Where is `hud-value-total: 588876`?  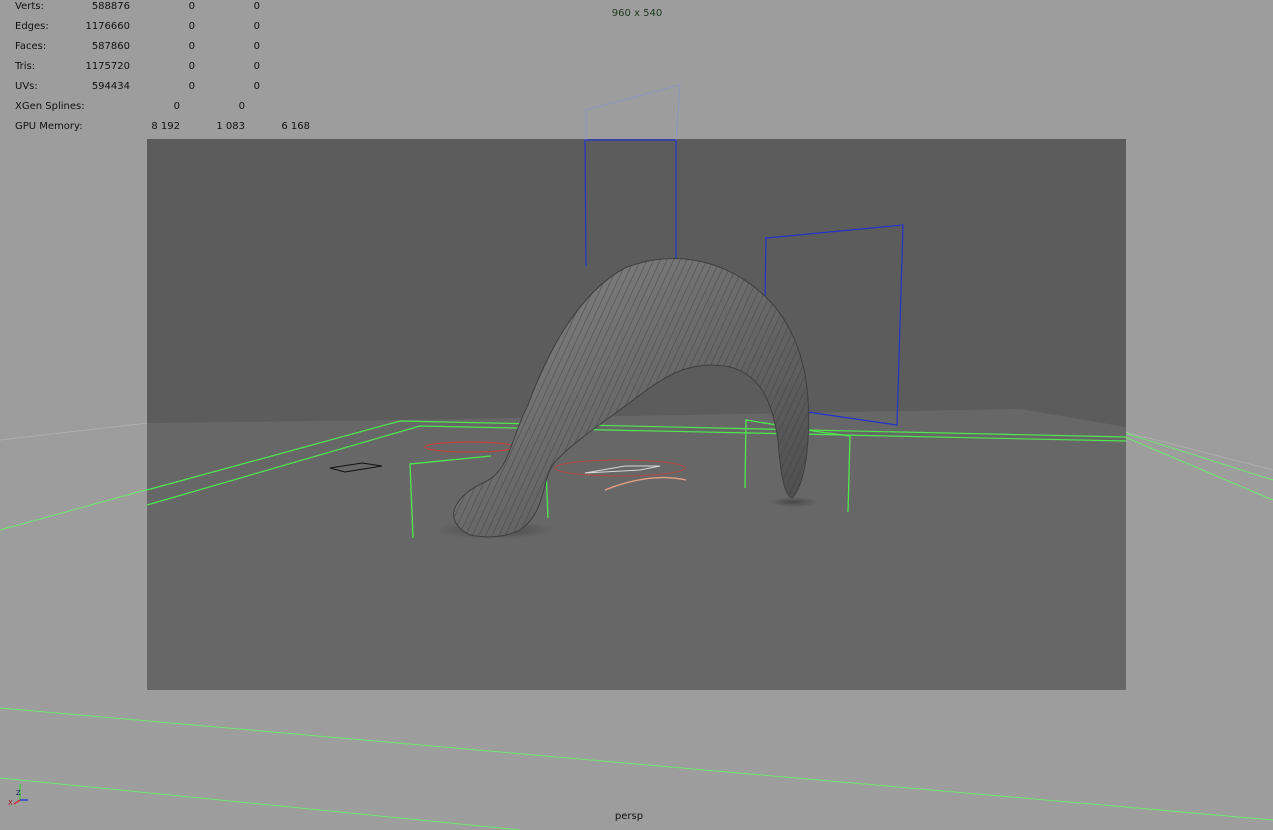
hud-value-total: 588876 is located at coordinates (110, 6).